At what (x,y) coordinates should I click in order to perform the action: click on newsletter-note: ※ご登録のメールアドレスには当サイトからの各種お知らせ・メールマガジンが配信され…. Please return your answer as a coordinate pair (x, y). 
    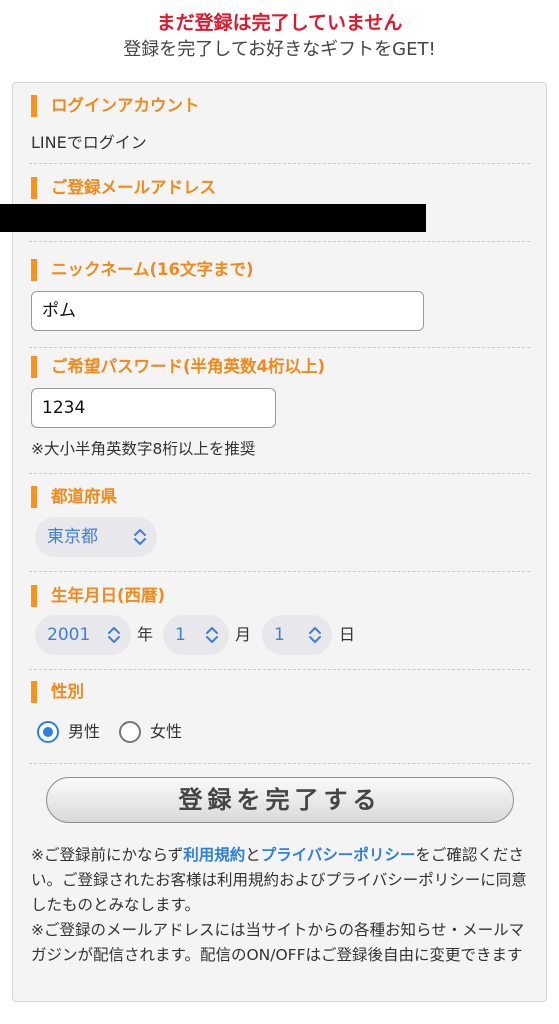
    Looking at the image, I should click on (278, 942).